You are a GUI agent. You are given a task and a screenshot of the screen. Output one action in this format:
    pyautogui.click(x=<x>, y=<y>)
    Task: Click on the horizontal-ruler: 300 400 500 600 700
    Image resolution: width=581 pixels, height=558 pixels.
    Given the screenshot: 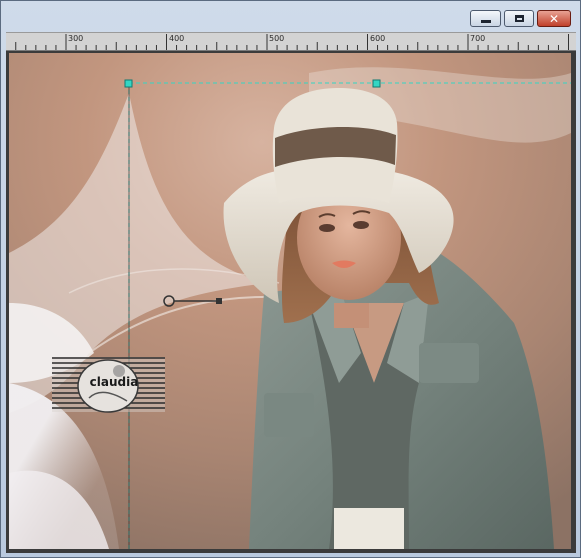 What is the action you would take?
    pyautogui.click(x=291, y=41)
    